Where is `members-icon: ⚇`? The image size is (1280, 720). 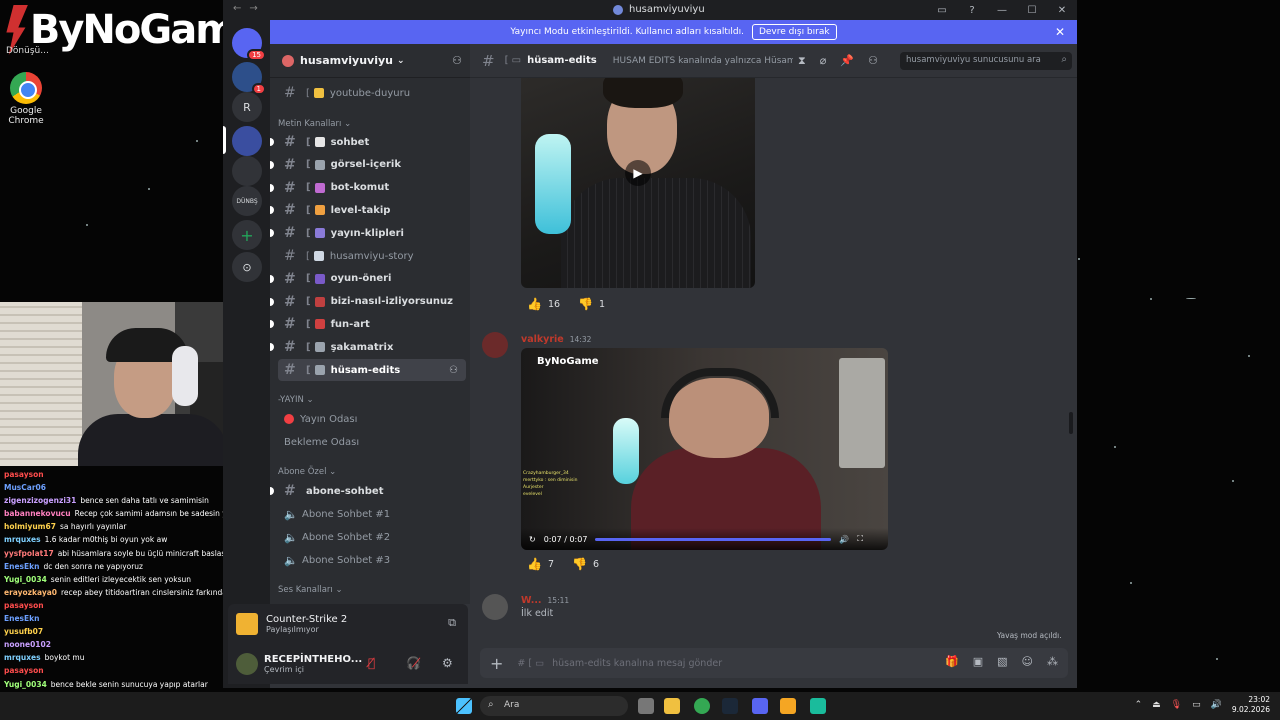 members-icon: ⚇ is located at coordinates (873, 61).